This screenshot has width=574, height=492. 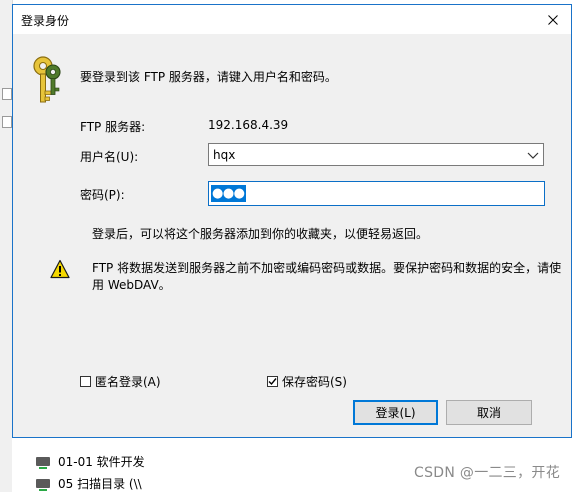 I want to click on save-password-label: 保存密码(S), so click(x=314, y=382).